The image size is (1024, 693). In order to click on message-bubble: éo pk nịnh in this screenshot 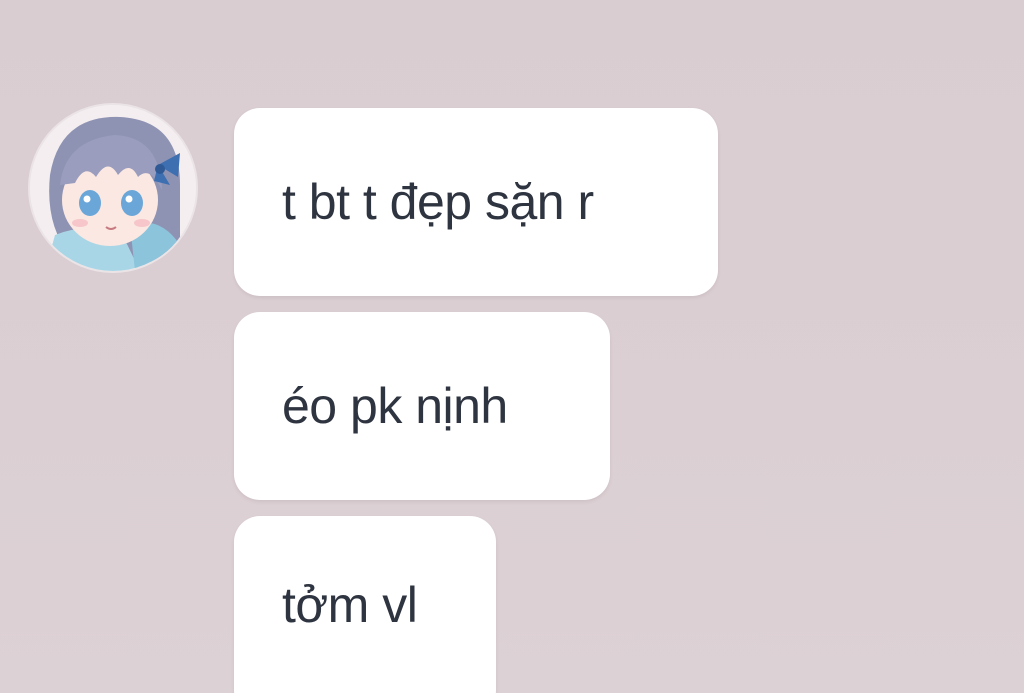, I will do `click(422, 406)`.